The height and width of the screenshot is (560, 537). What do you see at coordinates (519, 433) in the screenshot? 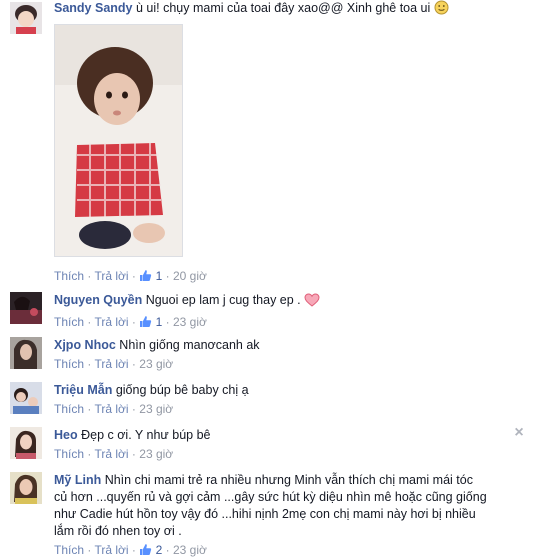
I see `close-icon: ×` at bounding box center [519, 433].